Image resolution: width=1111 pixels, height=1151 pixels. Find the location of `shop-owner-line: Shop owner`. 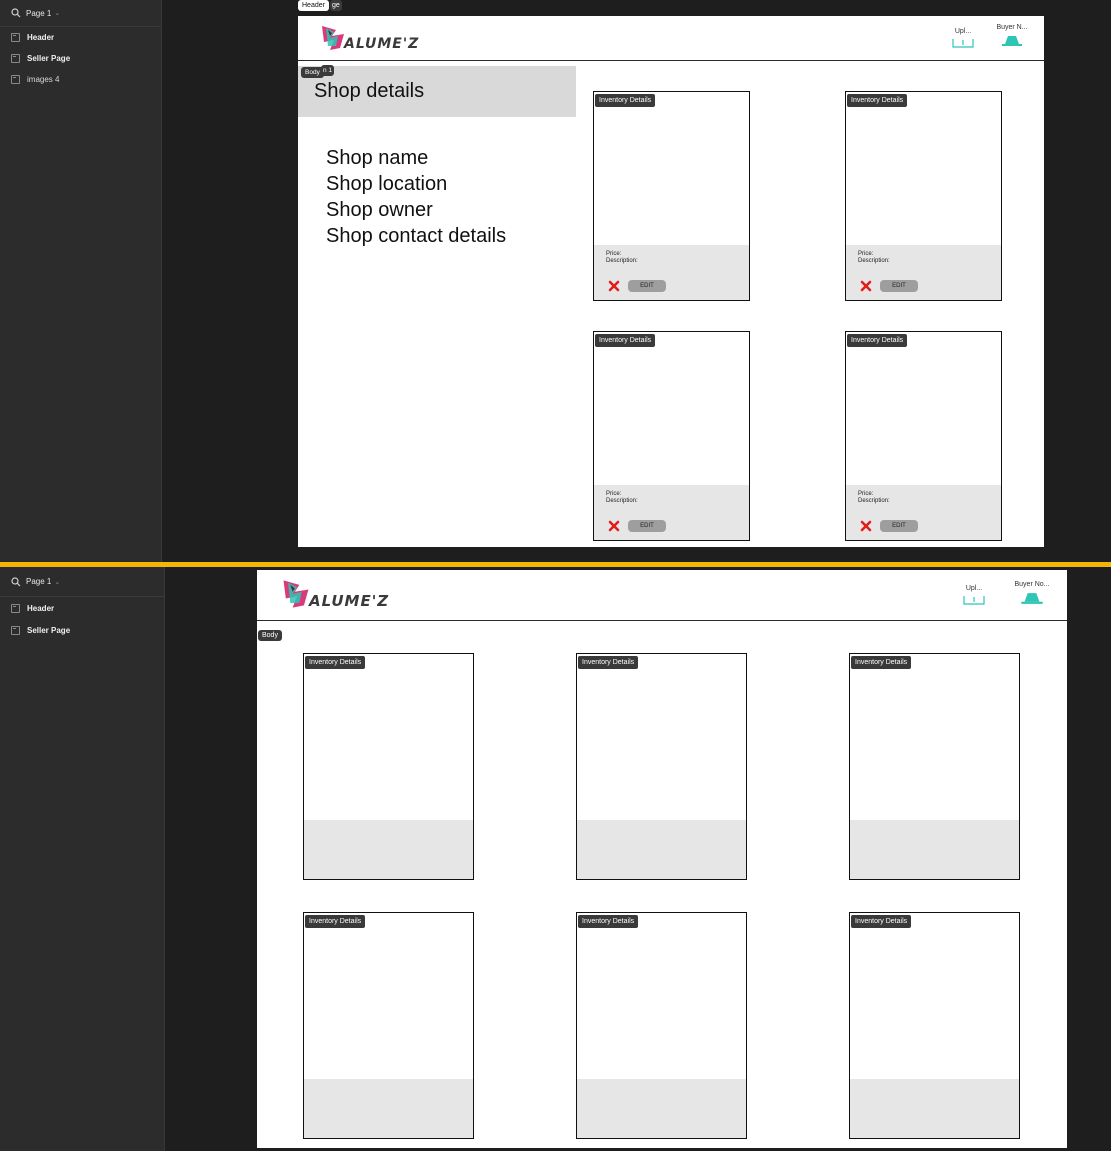

shop-owner-line: Shop owner is located at coordinates (379, 210).